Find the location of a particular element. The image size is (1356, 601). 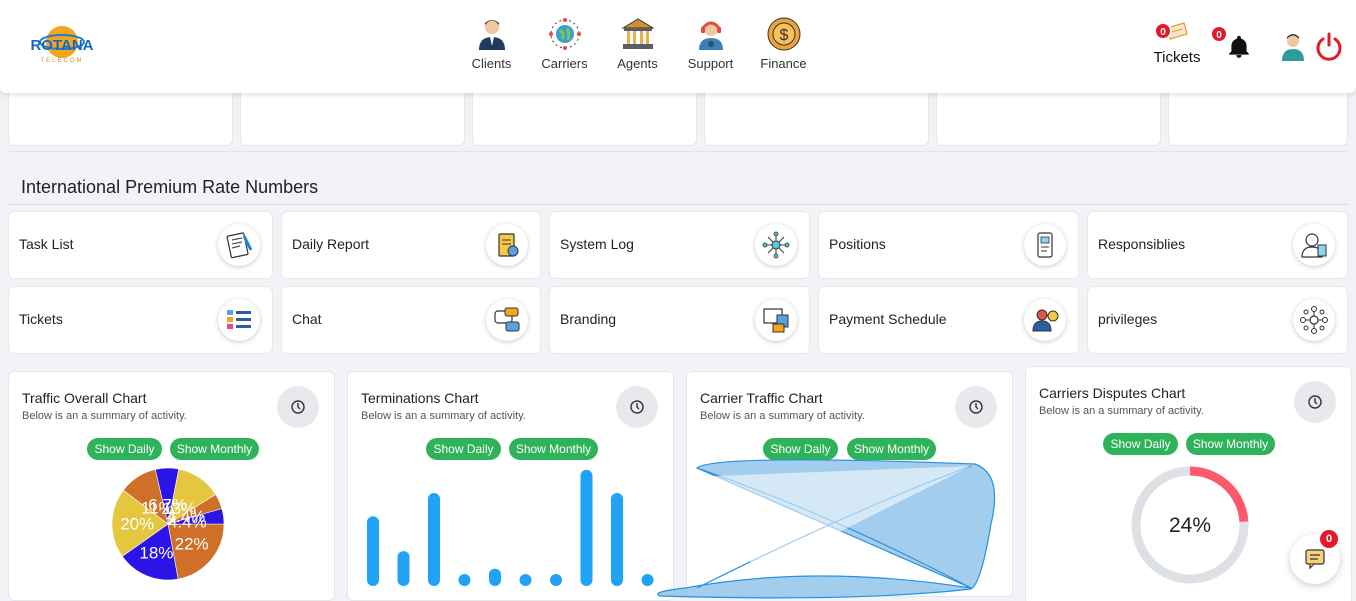

terminations-bar-chart is located at coordinates (510, 527).